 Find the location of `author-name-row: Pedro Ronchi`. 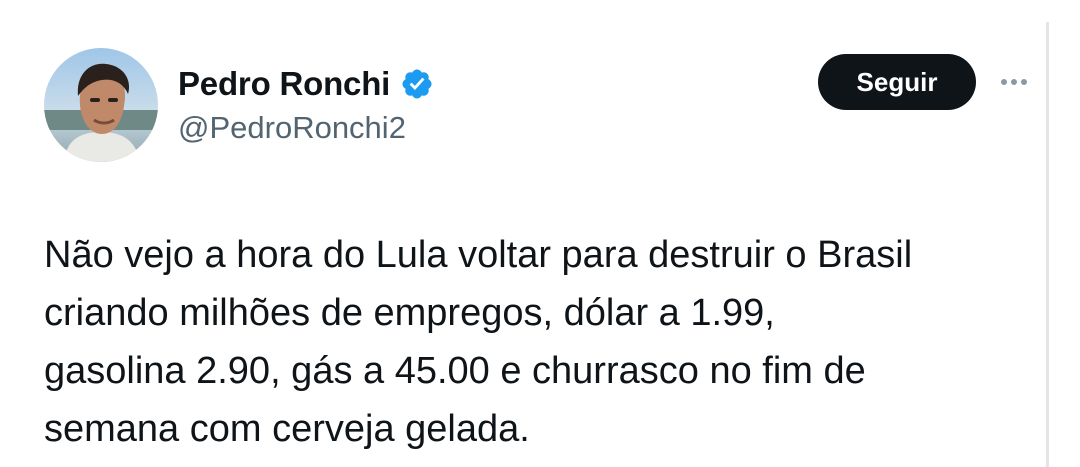

author-name-row: Pedro Ronchi is located at coordinates (306, 84).